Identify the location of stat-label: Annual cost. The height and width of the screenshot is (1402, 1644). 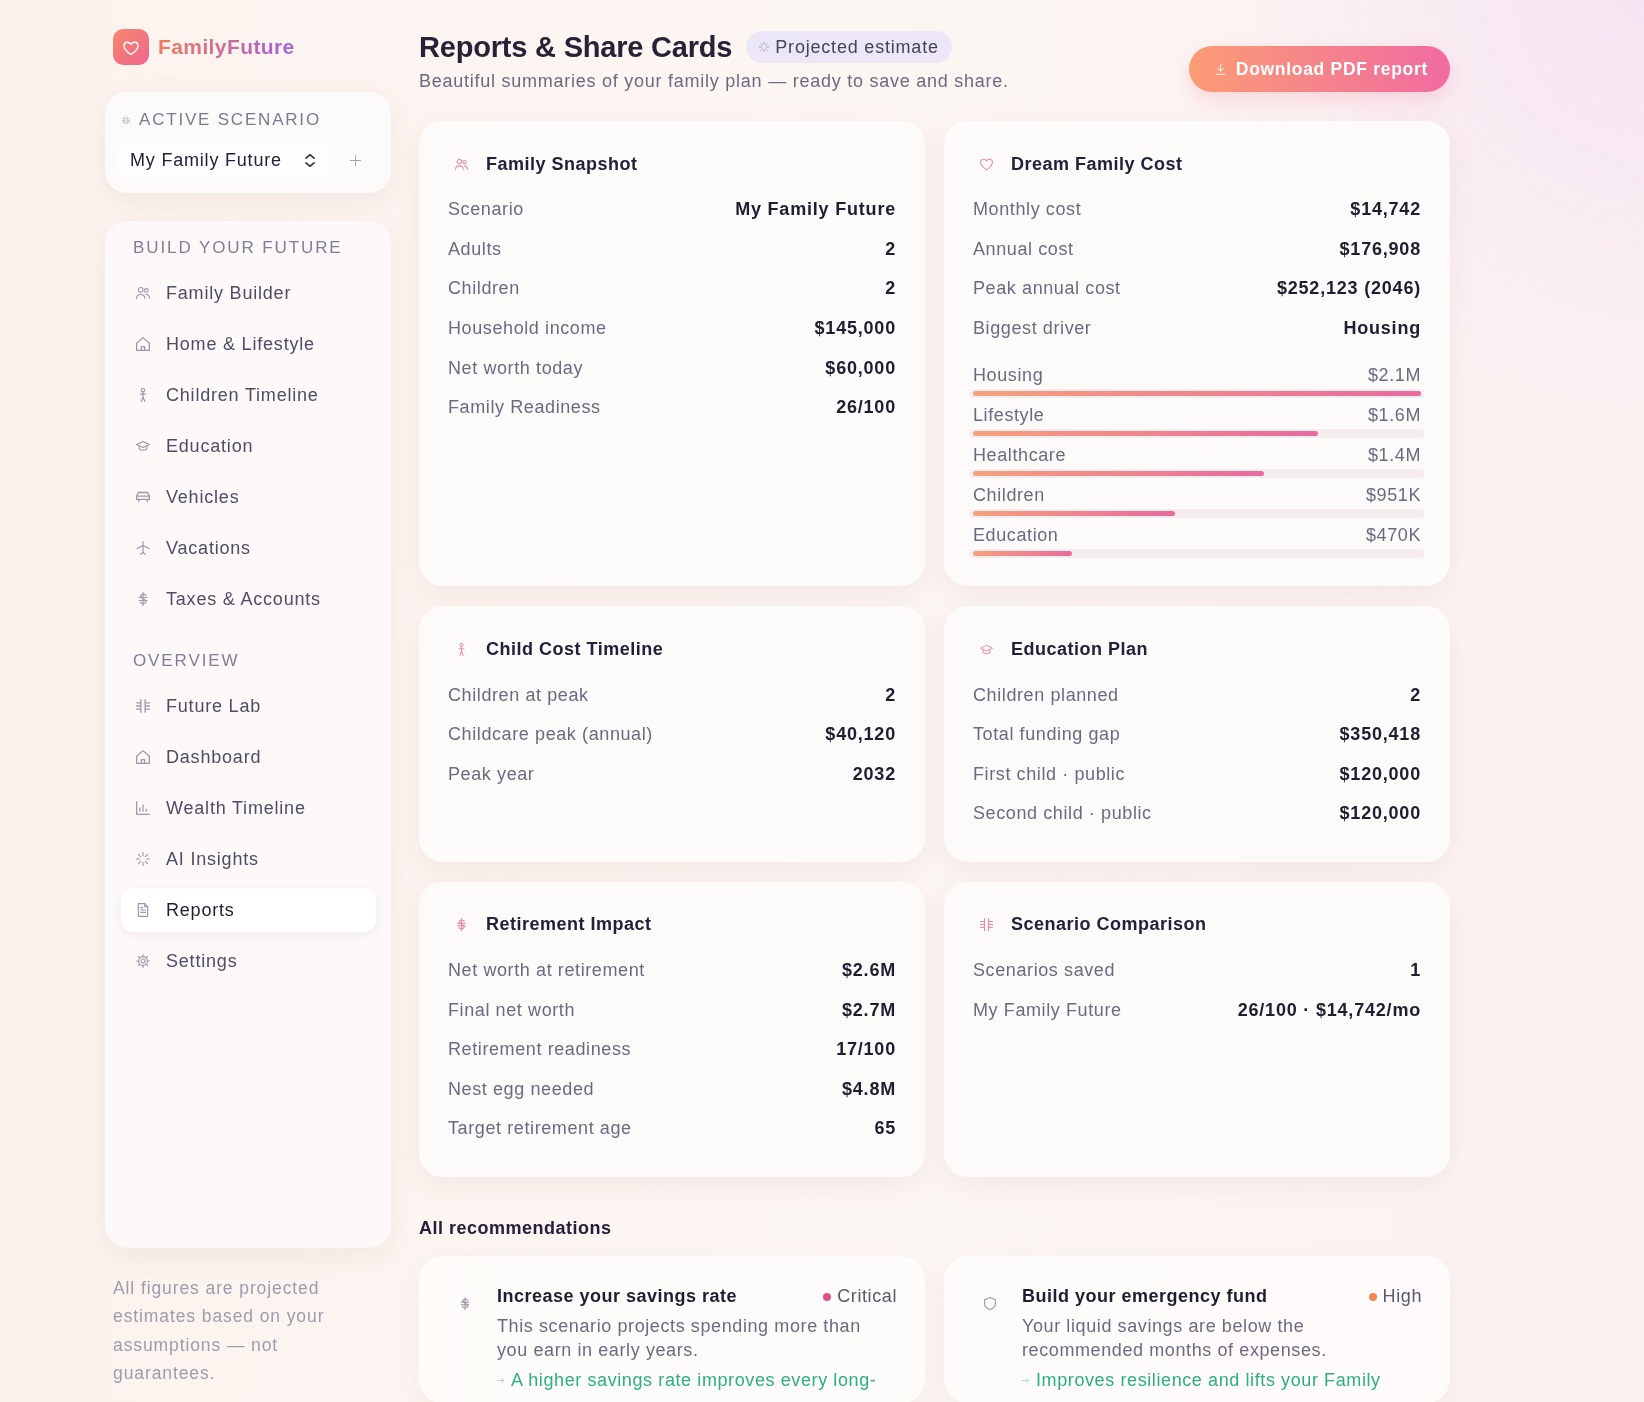
(1023, 249).